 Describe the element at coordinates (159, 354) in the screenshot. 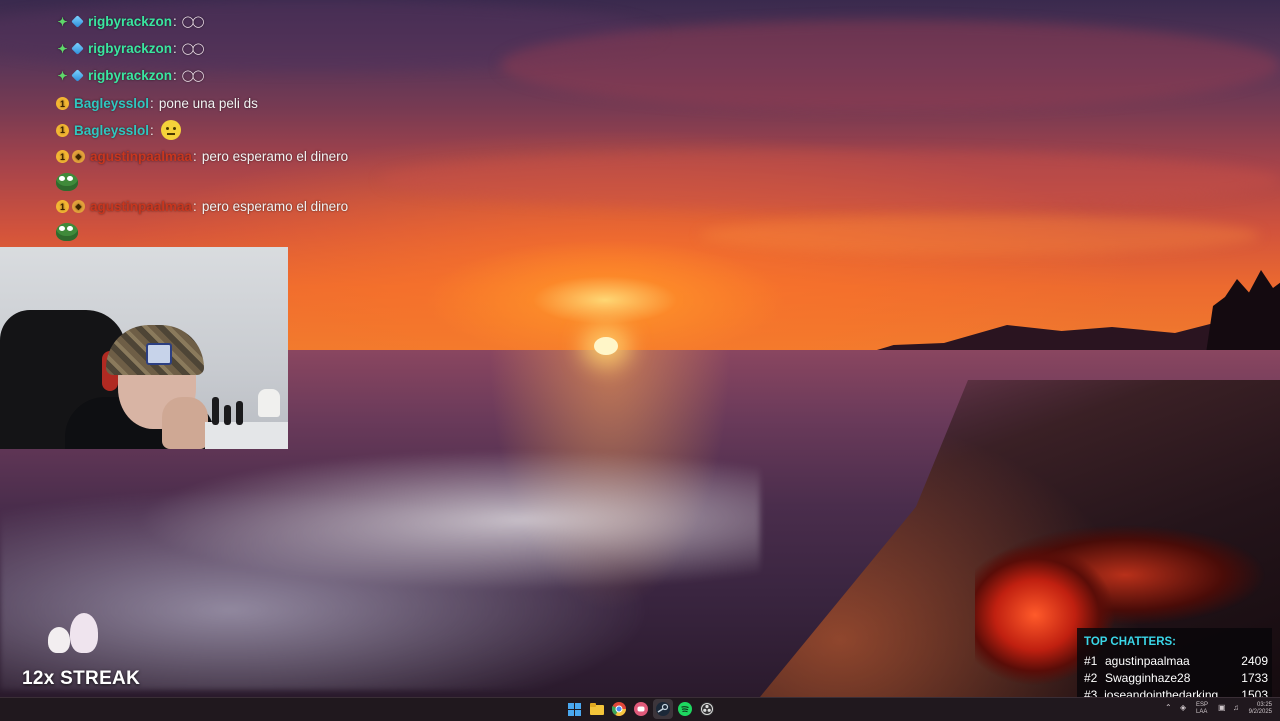

I see `cap-patch-icon` at that location.